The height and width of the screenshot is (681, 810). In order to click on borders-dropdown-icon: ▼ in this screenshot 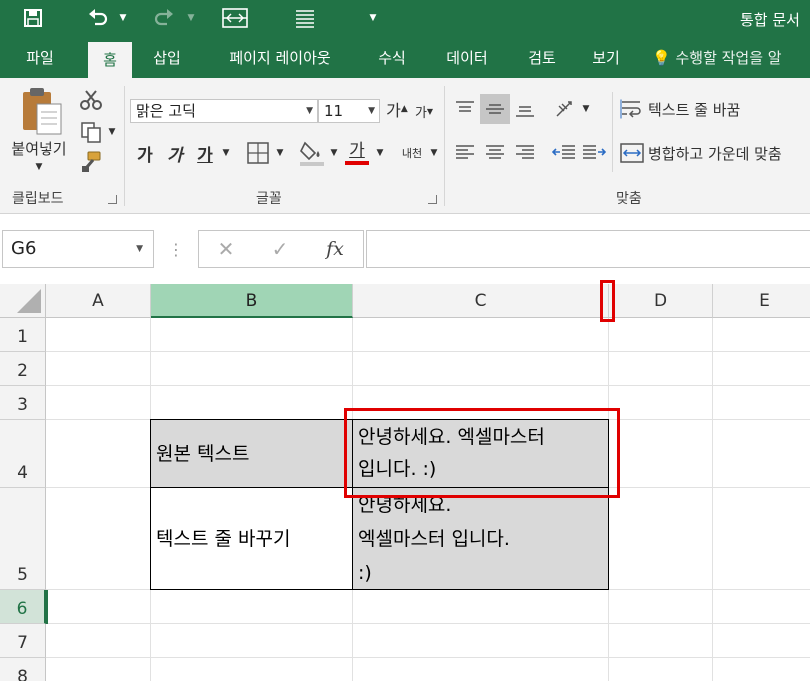, I will do `click(280, 153)`.